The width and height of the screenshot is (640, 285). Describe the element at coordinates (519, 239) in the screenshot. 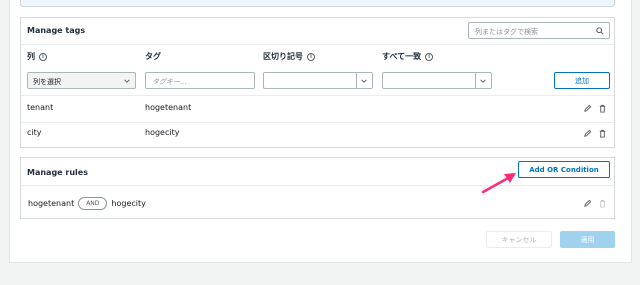

I see `cancel-button: キャンセル` at that location.